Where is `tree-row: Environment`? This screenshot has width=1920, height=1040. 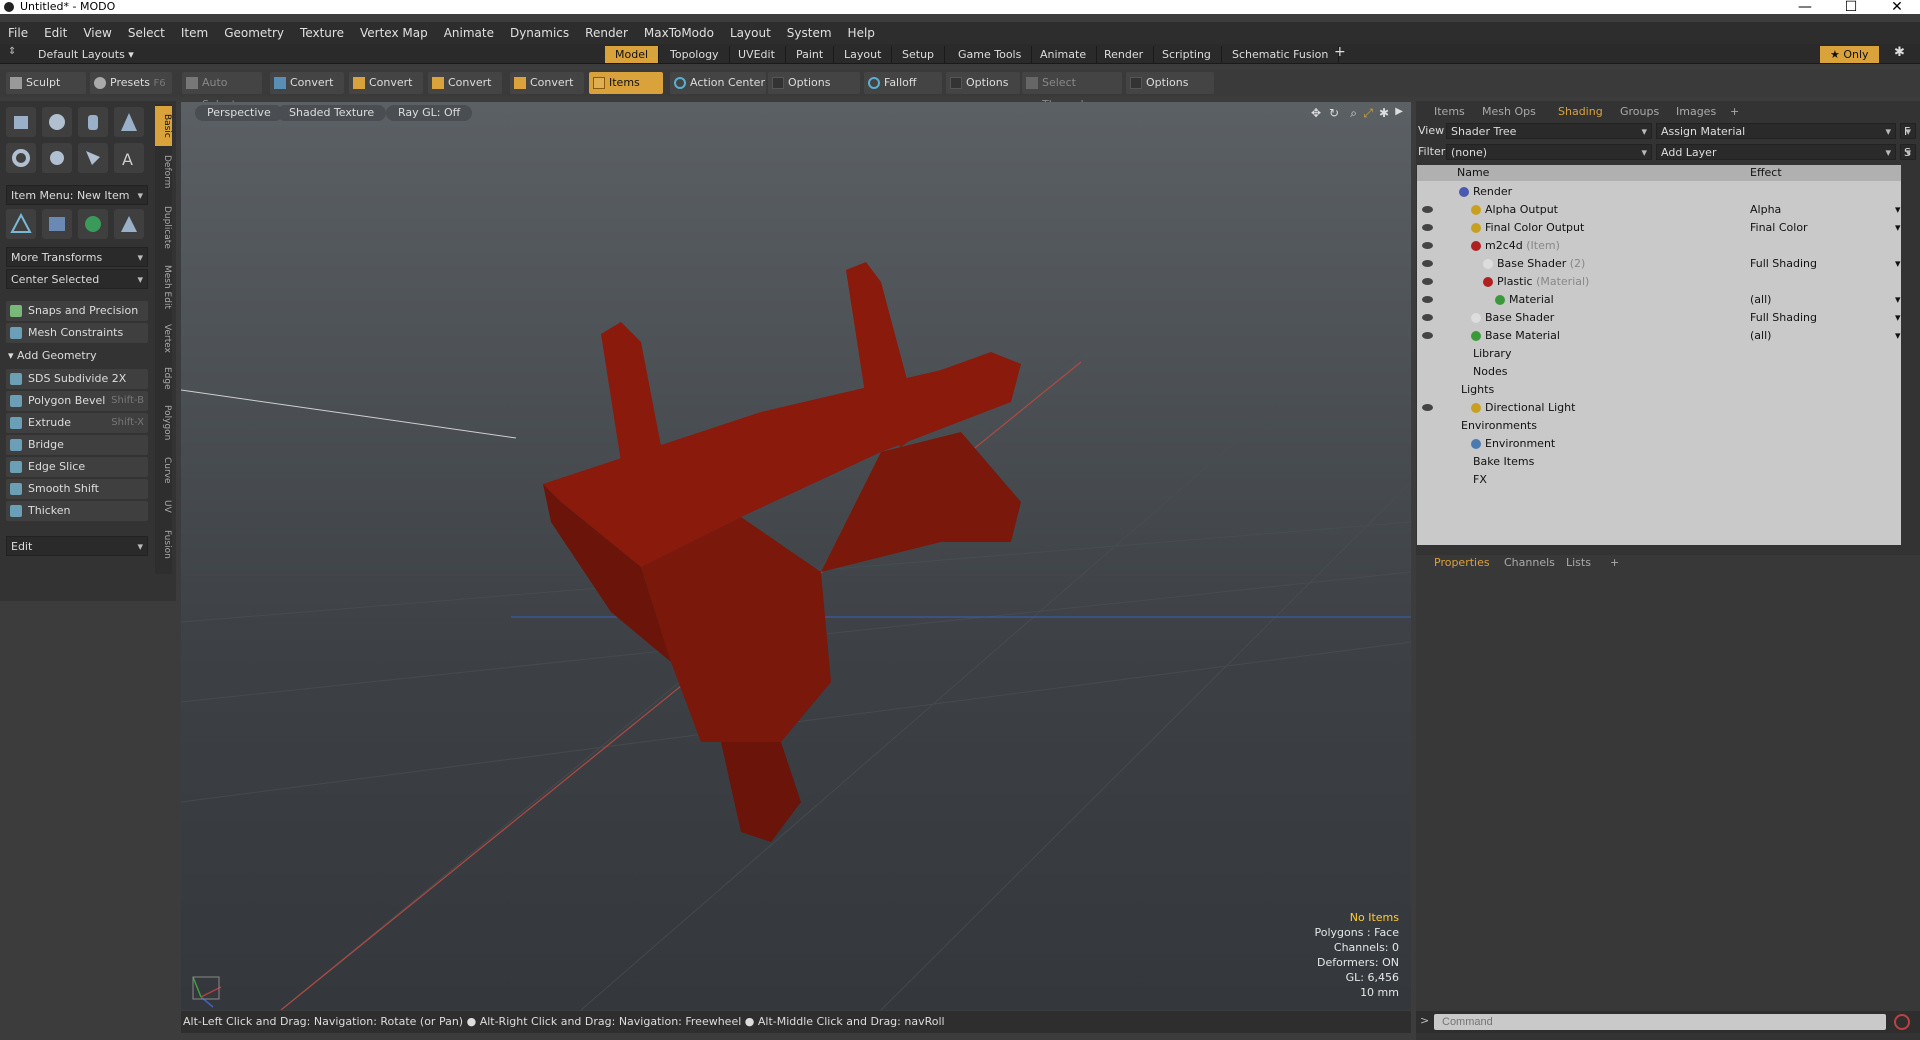
tree-row: Environment is located at coordinates (1659, 444).